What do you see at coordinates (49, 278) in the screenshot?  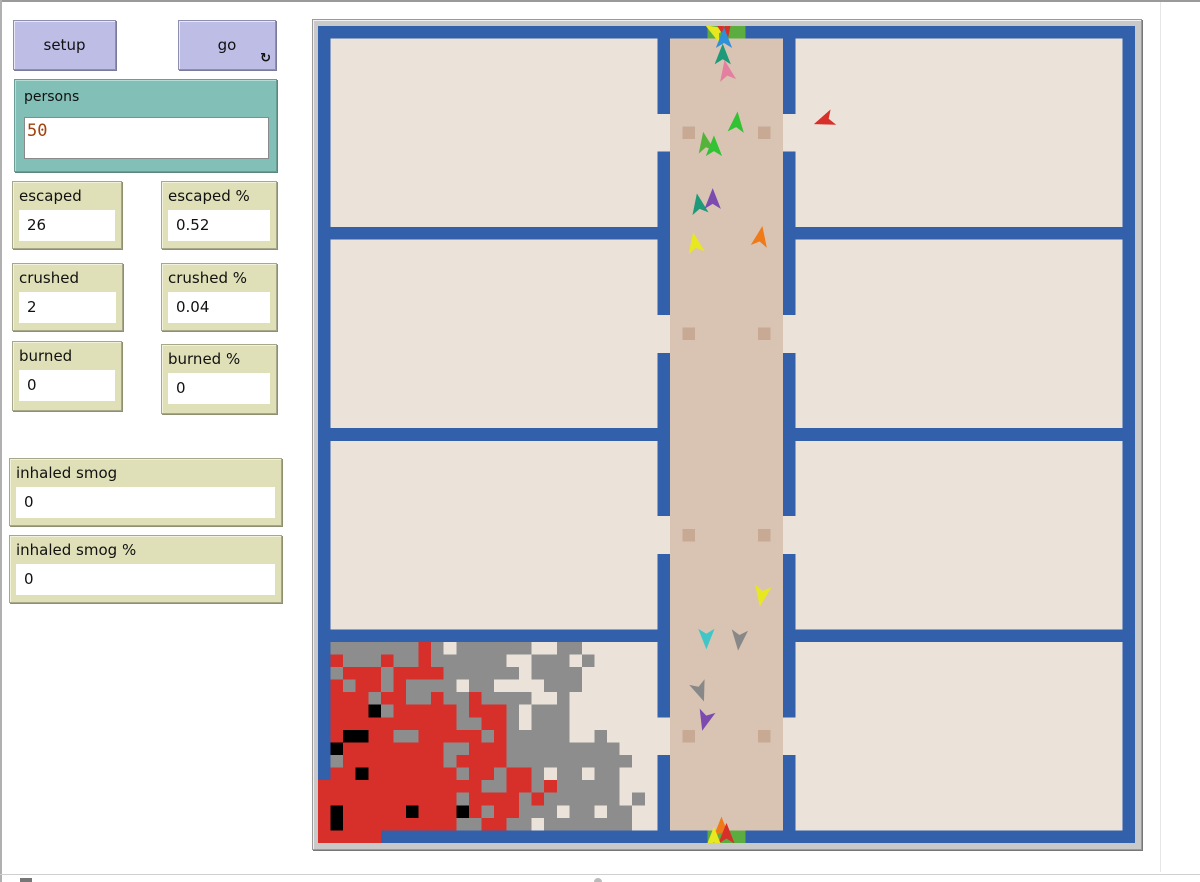 I see `crushed-label: crushed` at bounding box center [49, 278].